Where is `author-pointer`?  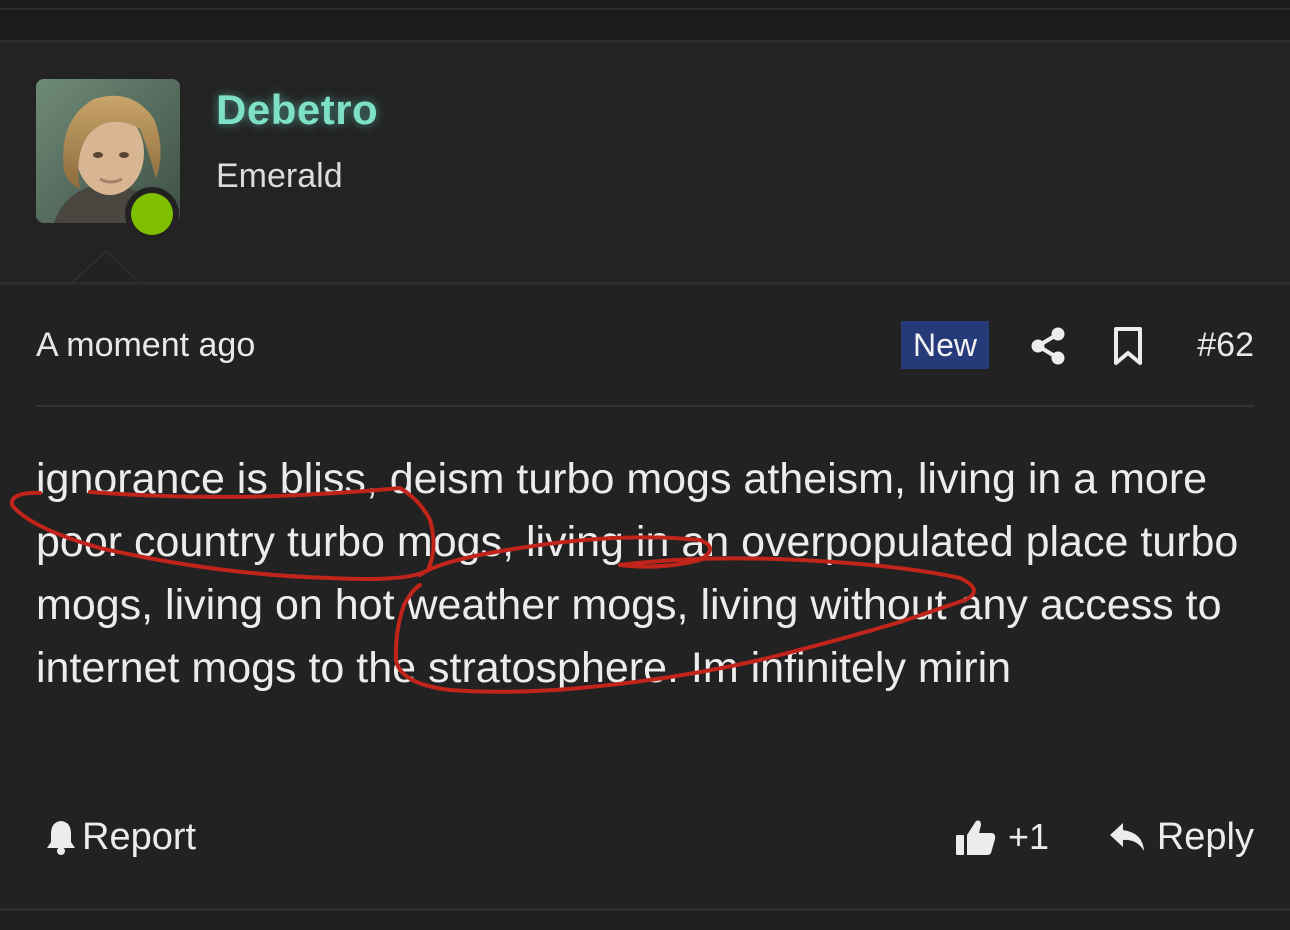
author-pointer is located at coordinates (106, 267).